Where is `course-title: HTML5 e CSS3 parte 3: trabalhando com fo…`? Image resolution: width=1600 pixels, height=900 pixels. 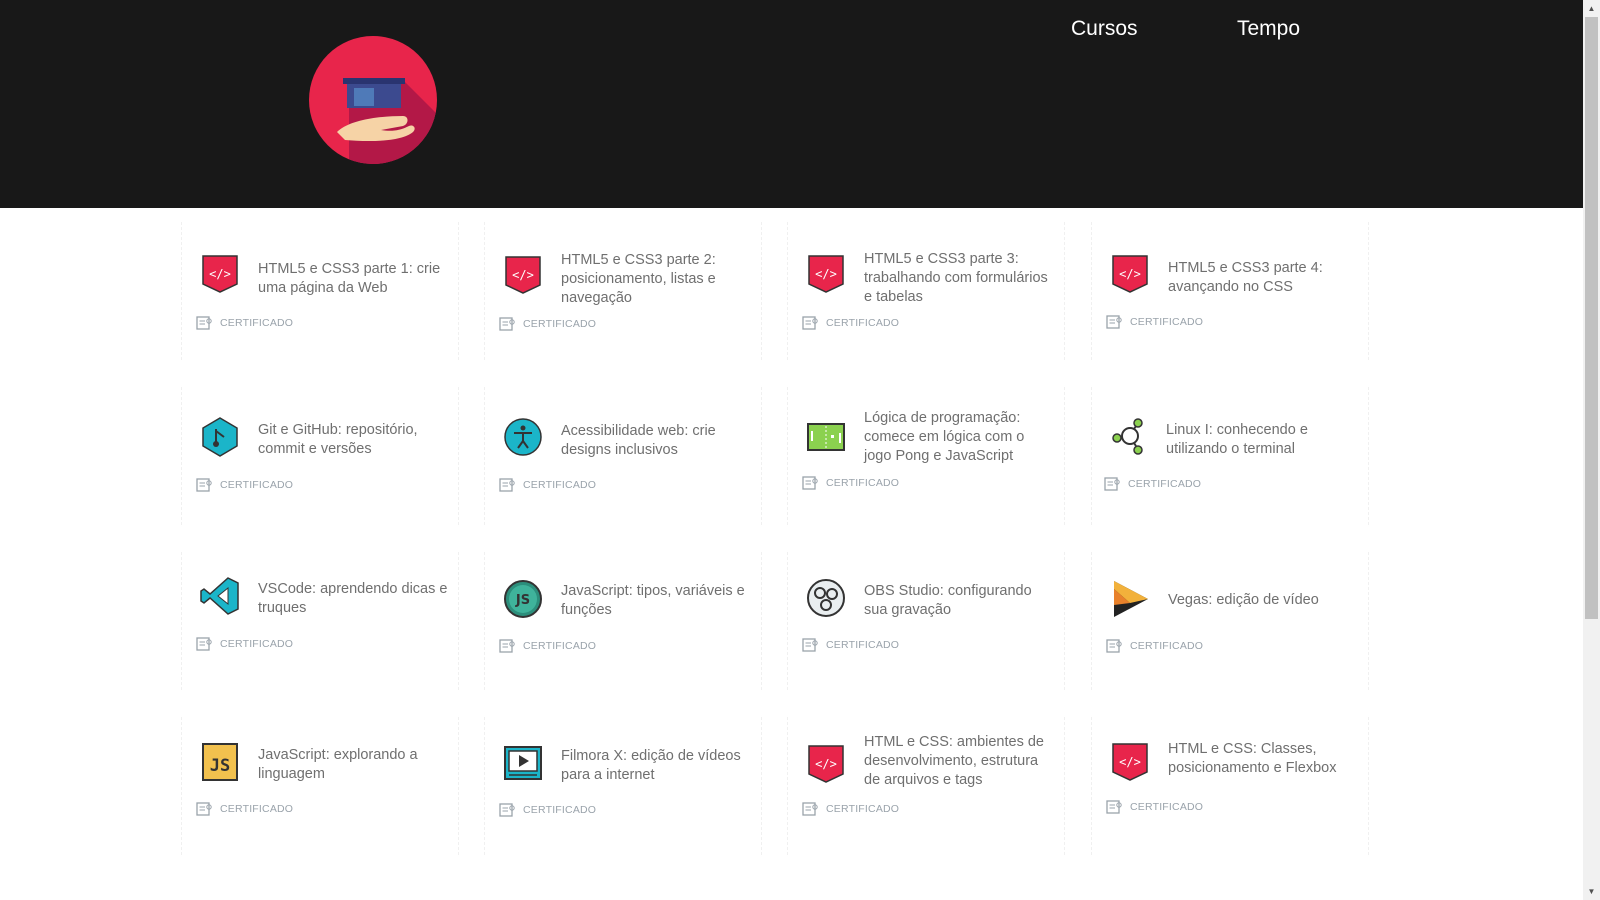
course-title: HTML5 e CSS3 parte 3: trabalhando com fo… is located at coordinates (956, 278).